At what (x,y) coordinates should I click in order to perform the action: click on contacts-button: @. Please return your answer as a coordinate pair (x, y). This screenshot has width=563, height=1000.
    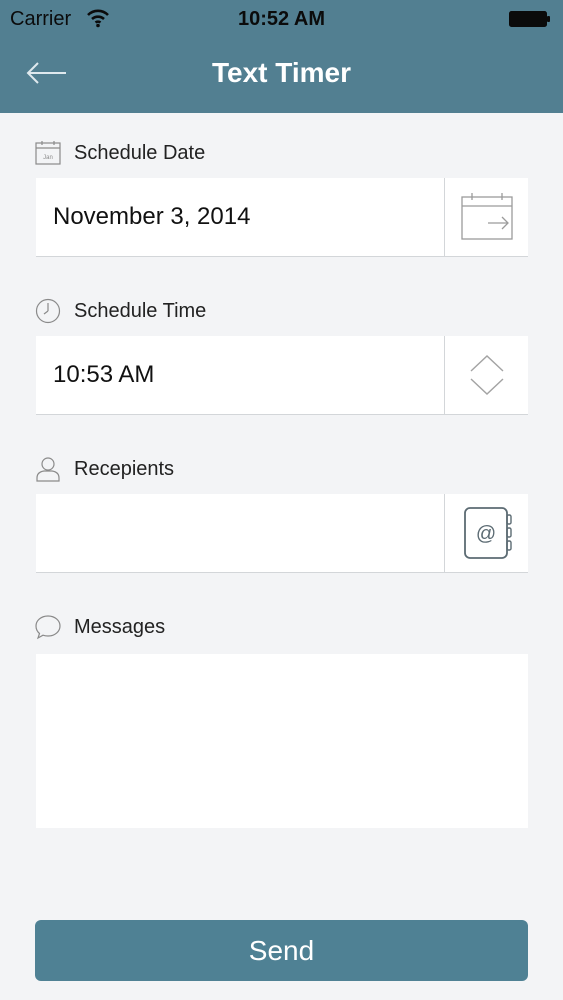
    Looking at the image, I should click on (486, 533).